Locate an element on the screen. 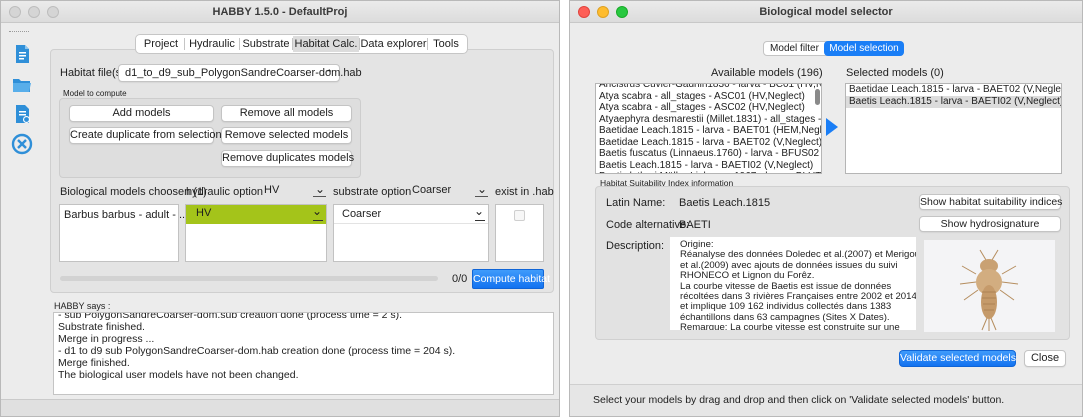  tab-habitat-calc: Habitat Calc. is located at coordinates (326, 44).